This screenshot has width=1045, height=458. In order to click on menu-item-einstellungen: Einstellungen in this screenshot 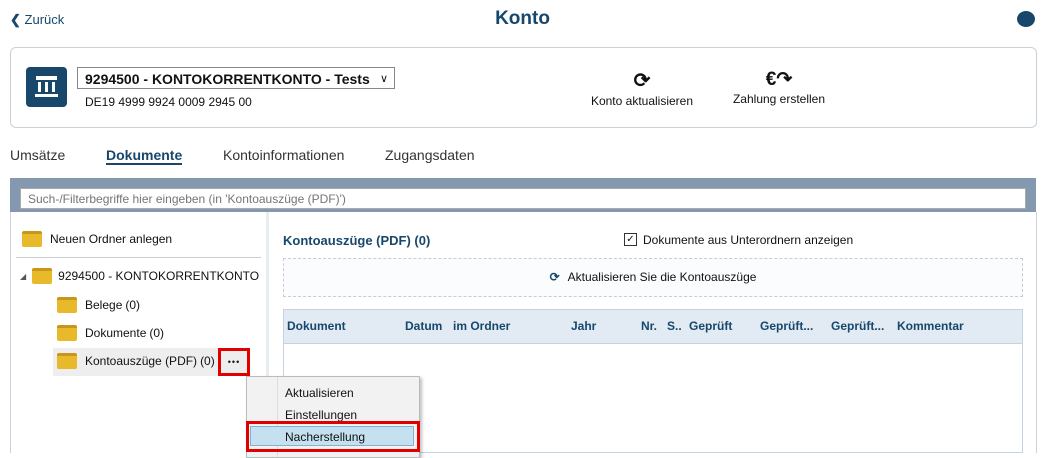, I will do `click(321, 415)`.